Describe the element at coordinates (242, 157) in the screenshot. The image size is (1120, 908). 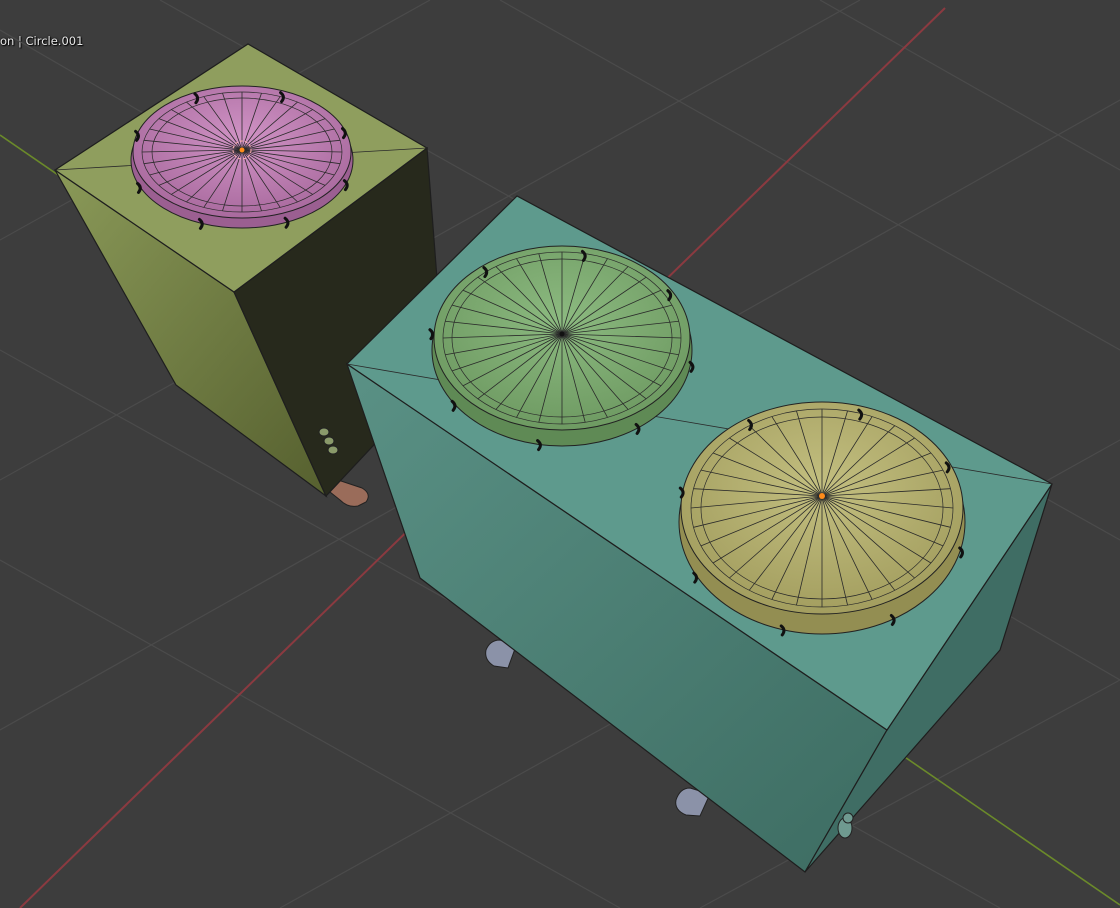
I see `fan-grille-pink` at that location.